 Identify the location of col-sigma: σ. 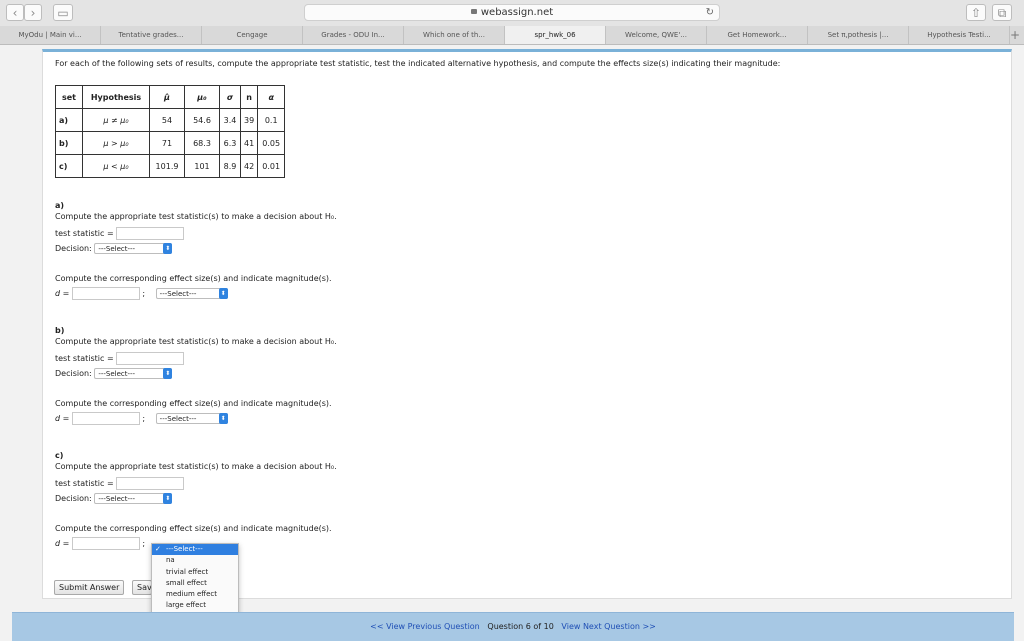
(230, 97).